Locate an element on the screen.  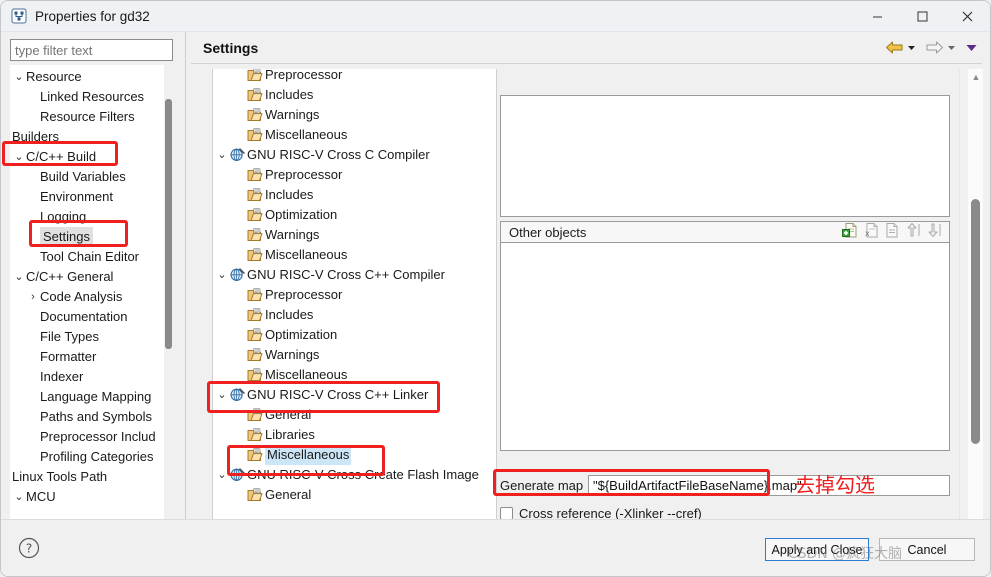
tool-tree-item-gnu-risc-v-cross-c++-compiler: ⌄ GNU RISC-V Cross C++ Compiler is located at coordinates (346, 275).